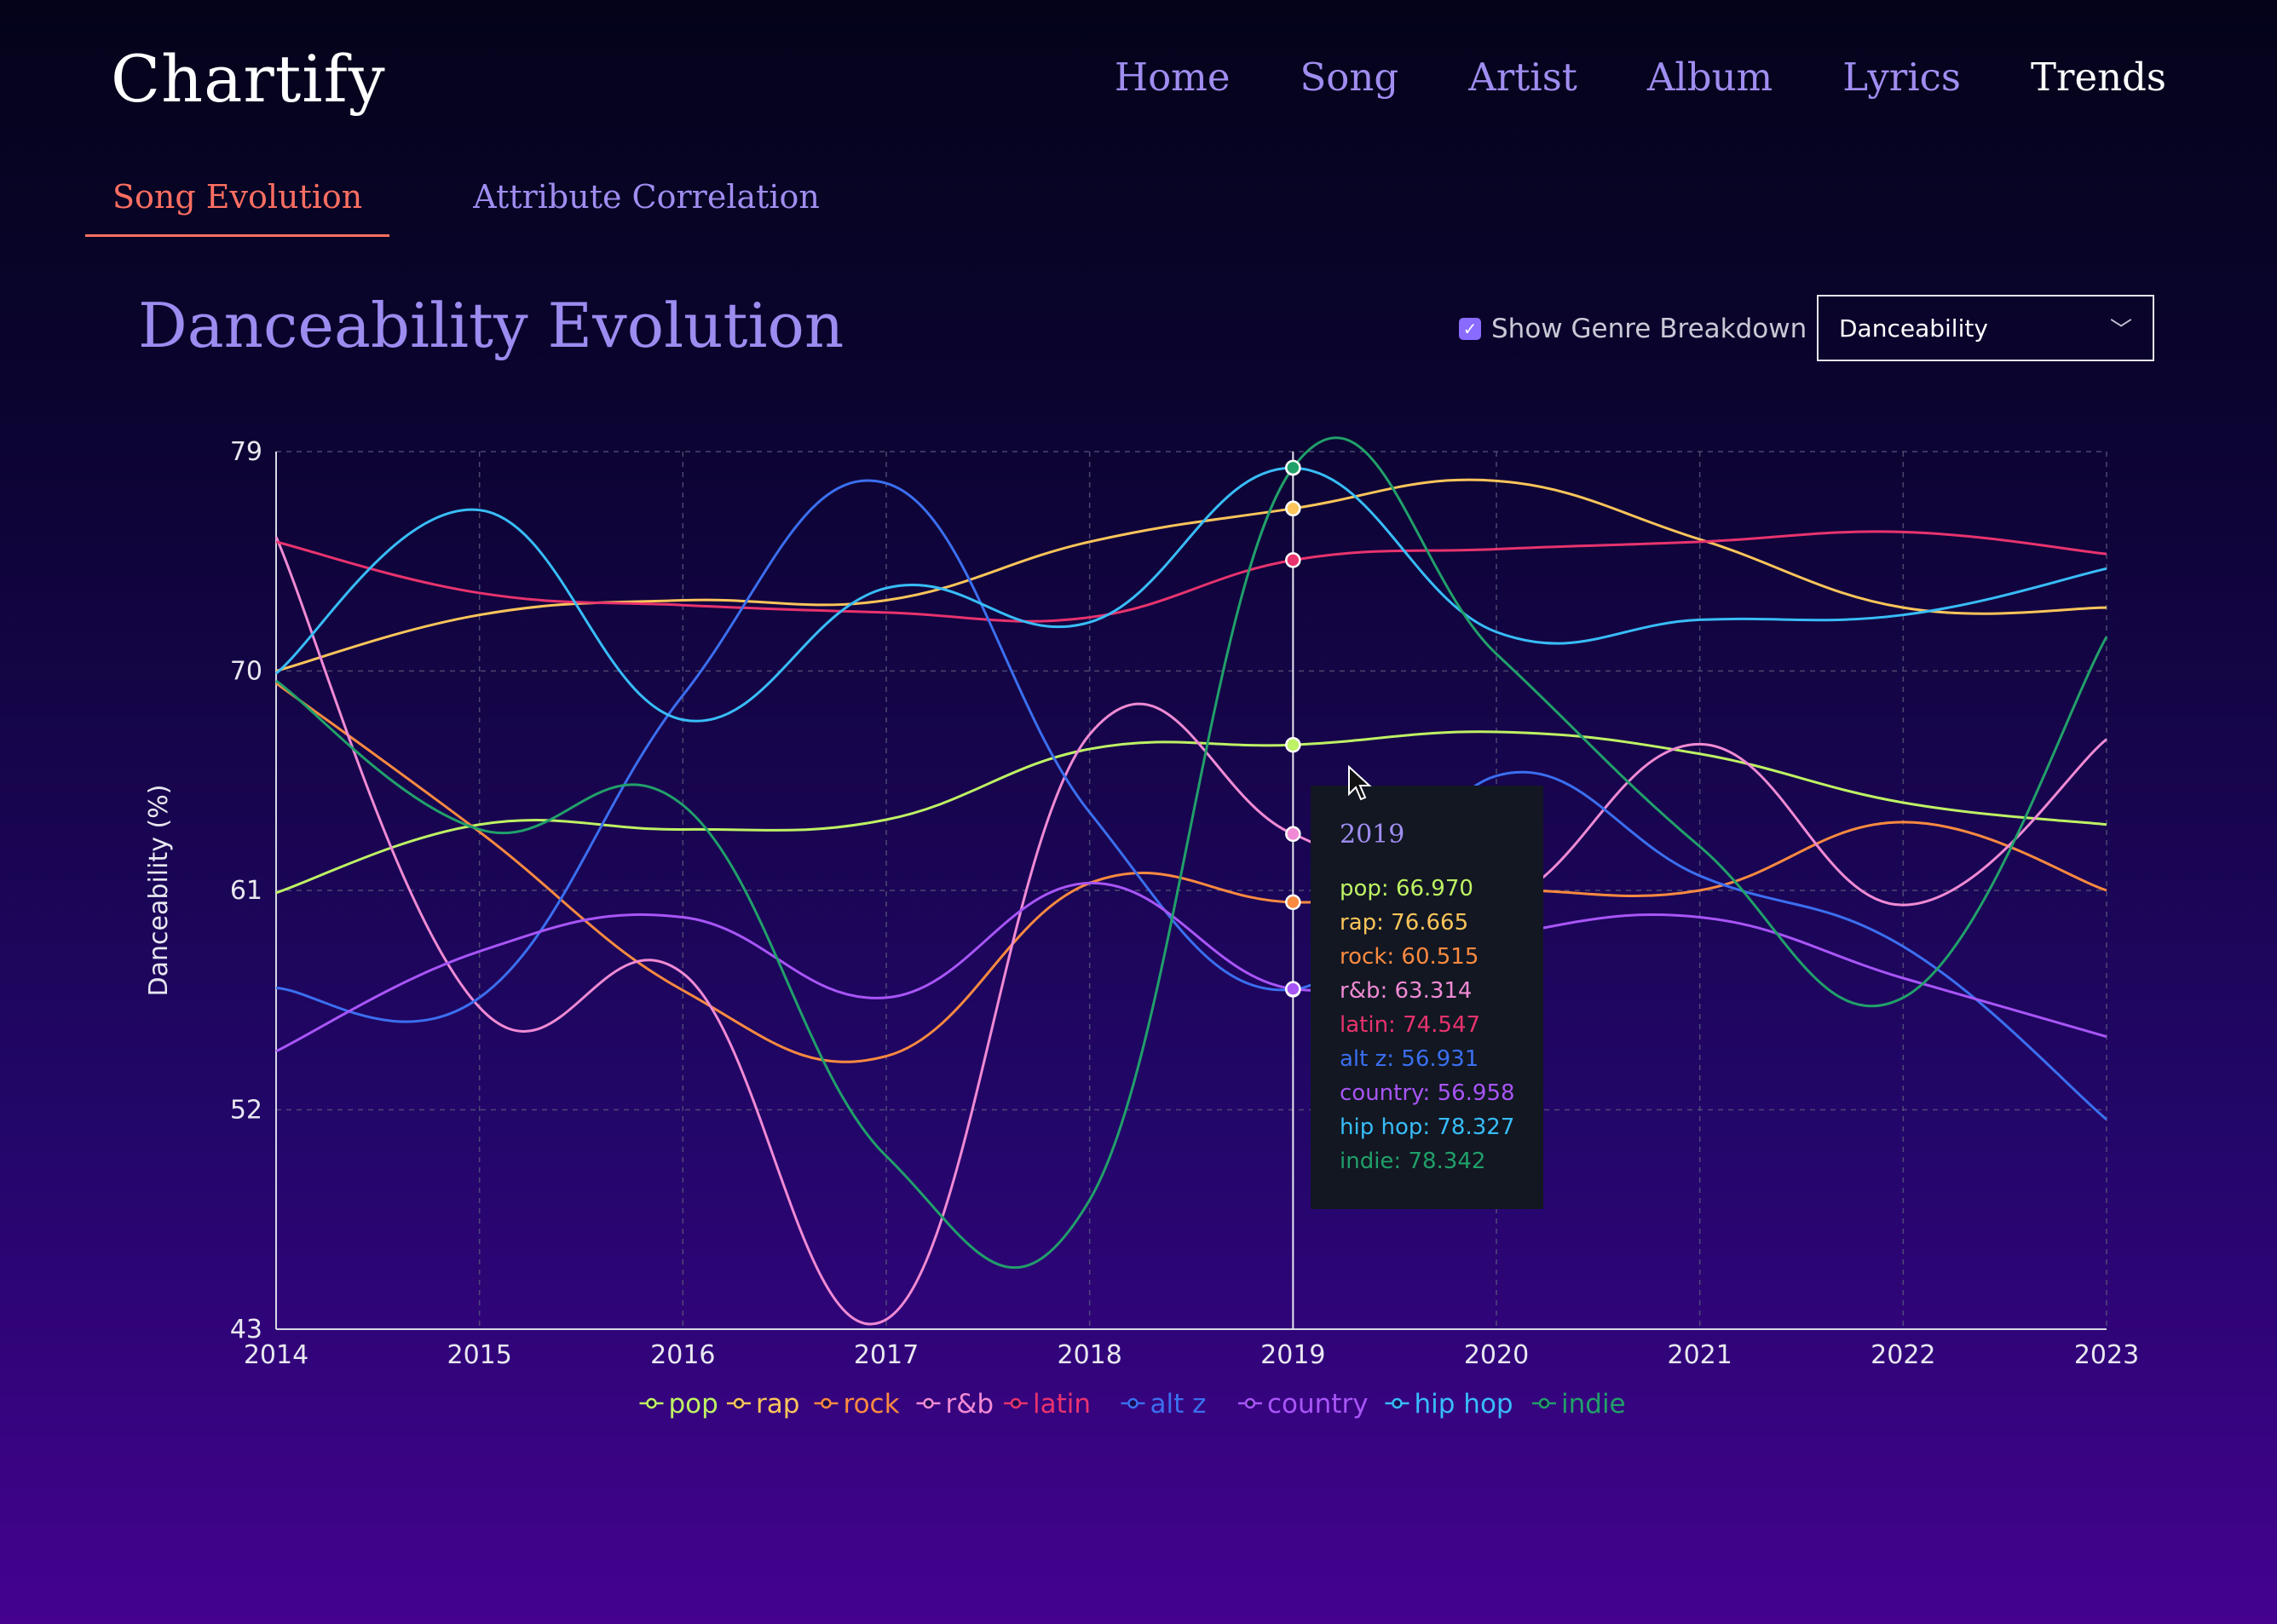 This screenshot has width=2277, height=1624. I want to click on legend-item: pop, so click(678, 1404).